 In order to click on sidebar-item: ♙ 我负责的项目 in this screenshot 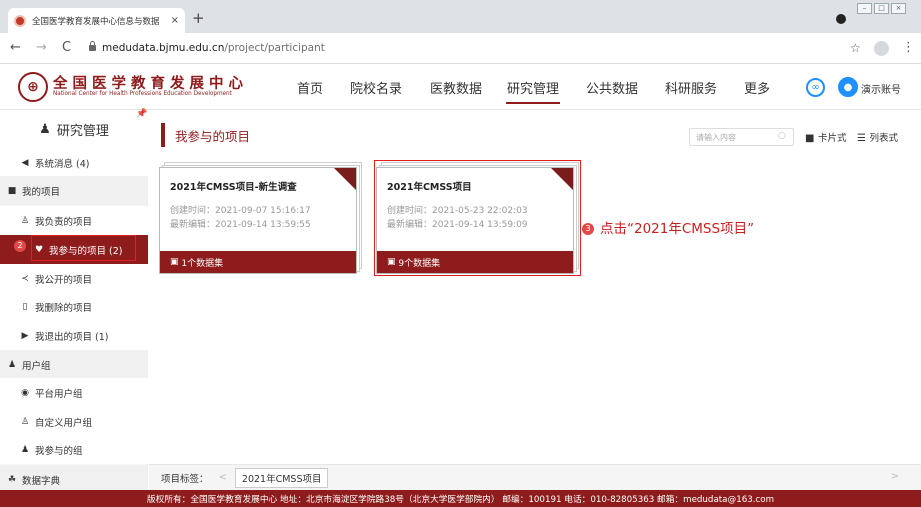, I will do `click(74, 220)`.